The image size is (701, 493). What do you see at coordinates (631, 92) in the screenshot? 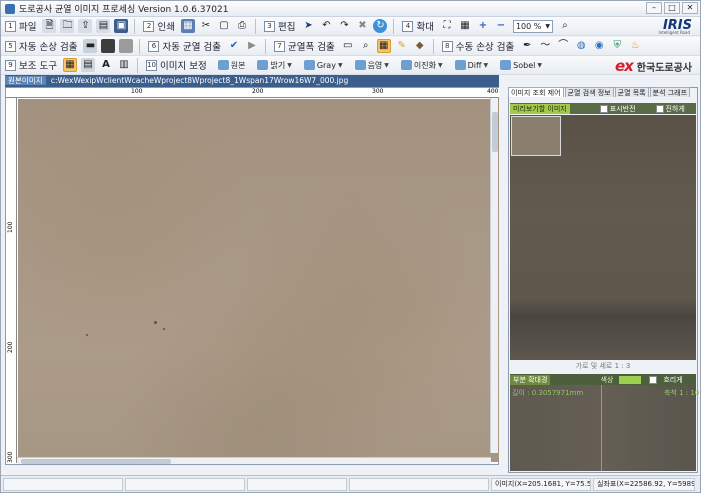
I see `tab-crack-list: 균열 목록` at bounding box center [631, 92].